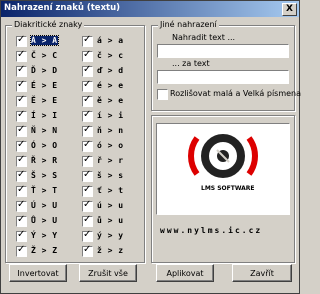 Image resolution: width=320 pixels, height=294 pixels. I want to click on invert-button: Invertovat, so click(38, 273).